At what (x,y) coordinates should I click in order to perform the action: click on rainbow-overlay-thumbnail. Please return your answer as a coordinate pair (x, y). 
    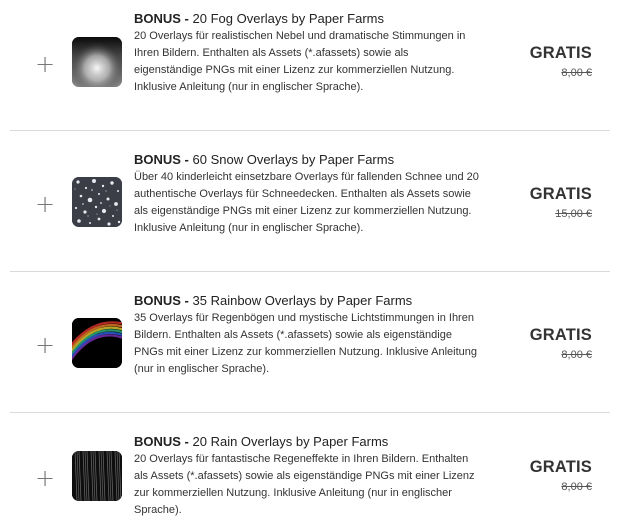
    Looking at the image, I should click on (97, 343).